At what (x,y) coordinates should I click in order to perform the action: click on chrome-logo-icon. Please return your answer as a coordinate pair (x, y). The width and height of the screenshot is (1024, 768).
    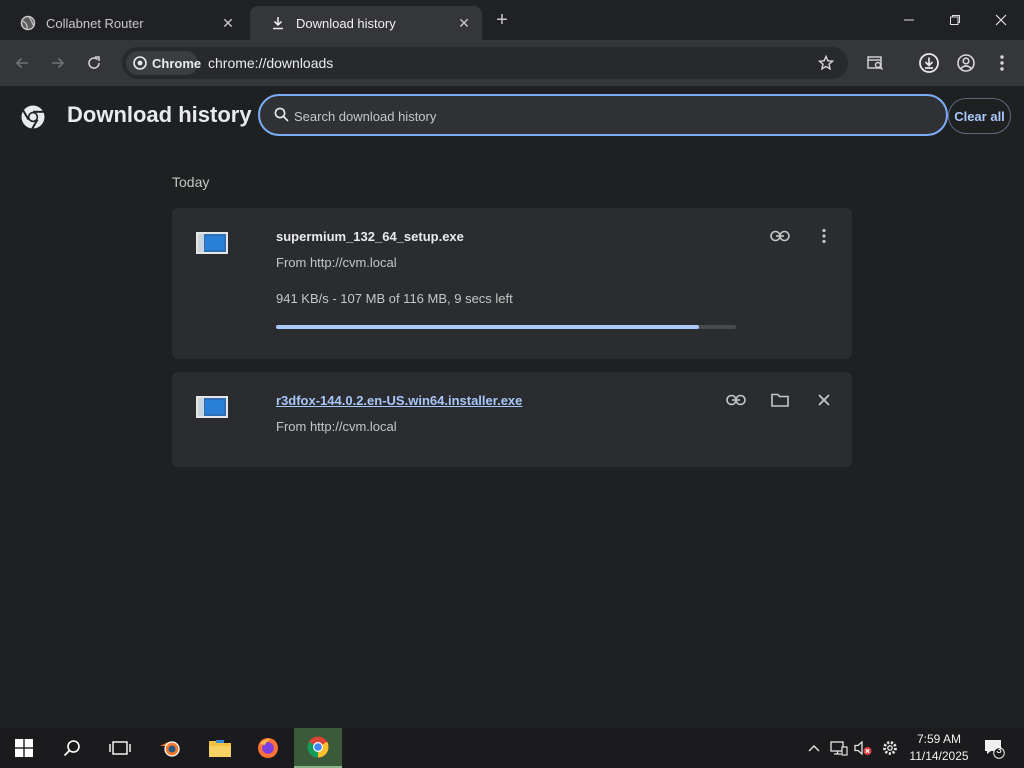
    Looking at the image, I should click on (33, 119).